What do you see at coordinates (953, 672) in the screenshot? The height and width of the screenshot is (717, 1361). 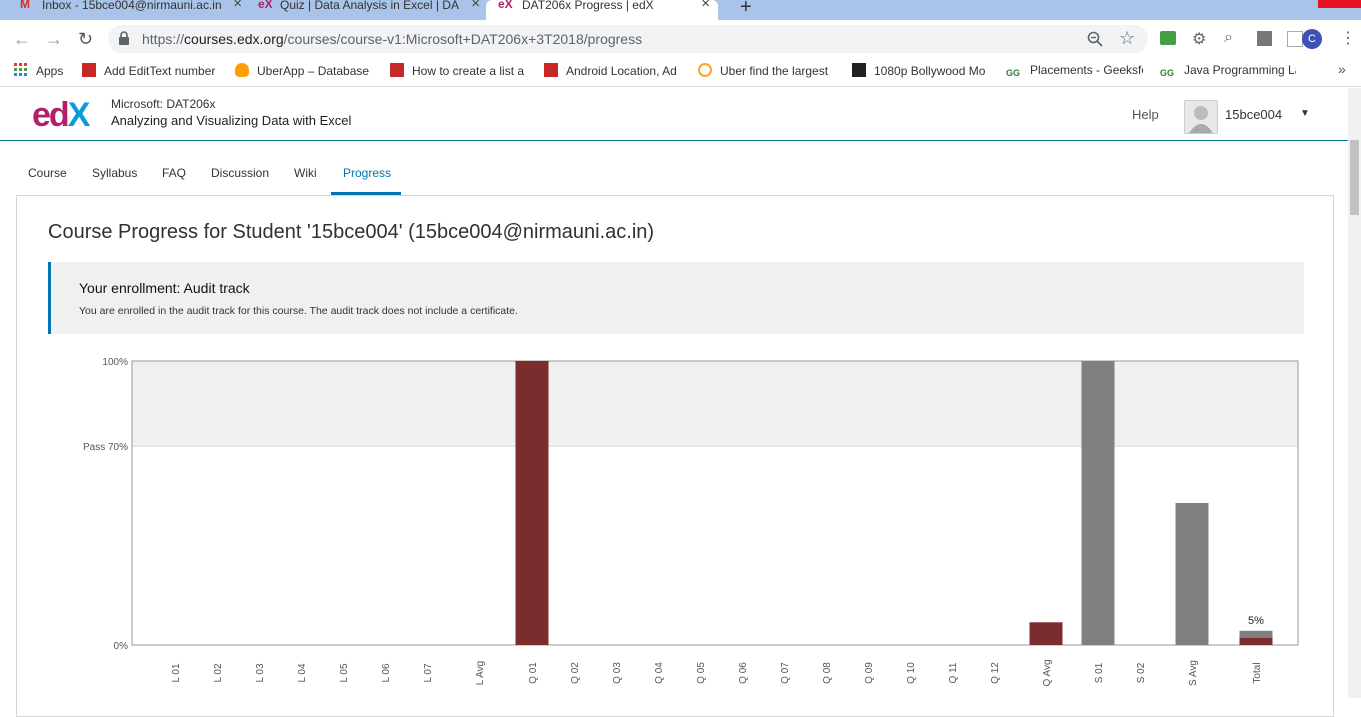 I see `x-tick-label: Q 11` at bounding box center [953, 672].